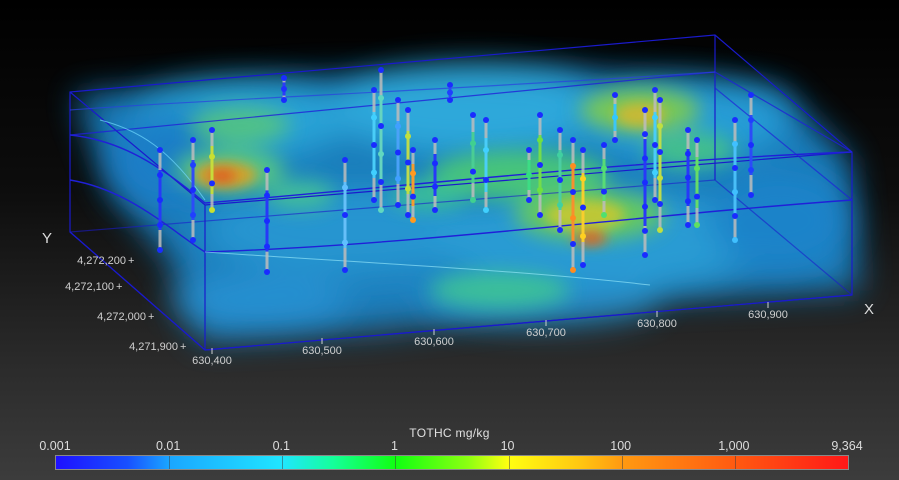 The image size is (899, 480). What do you see at coordinates (212, 361) in the screenshot?
I see `x-tick-label: 630,400` at bounding box center [212, 361].